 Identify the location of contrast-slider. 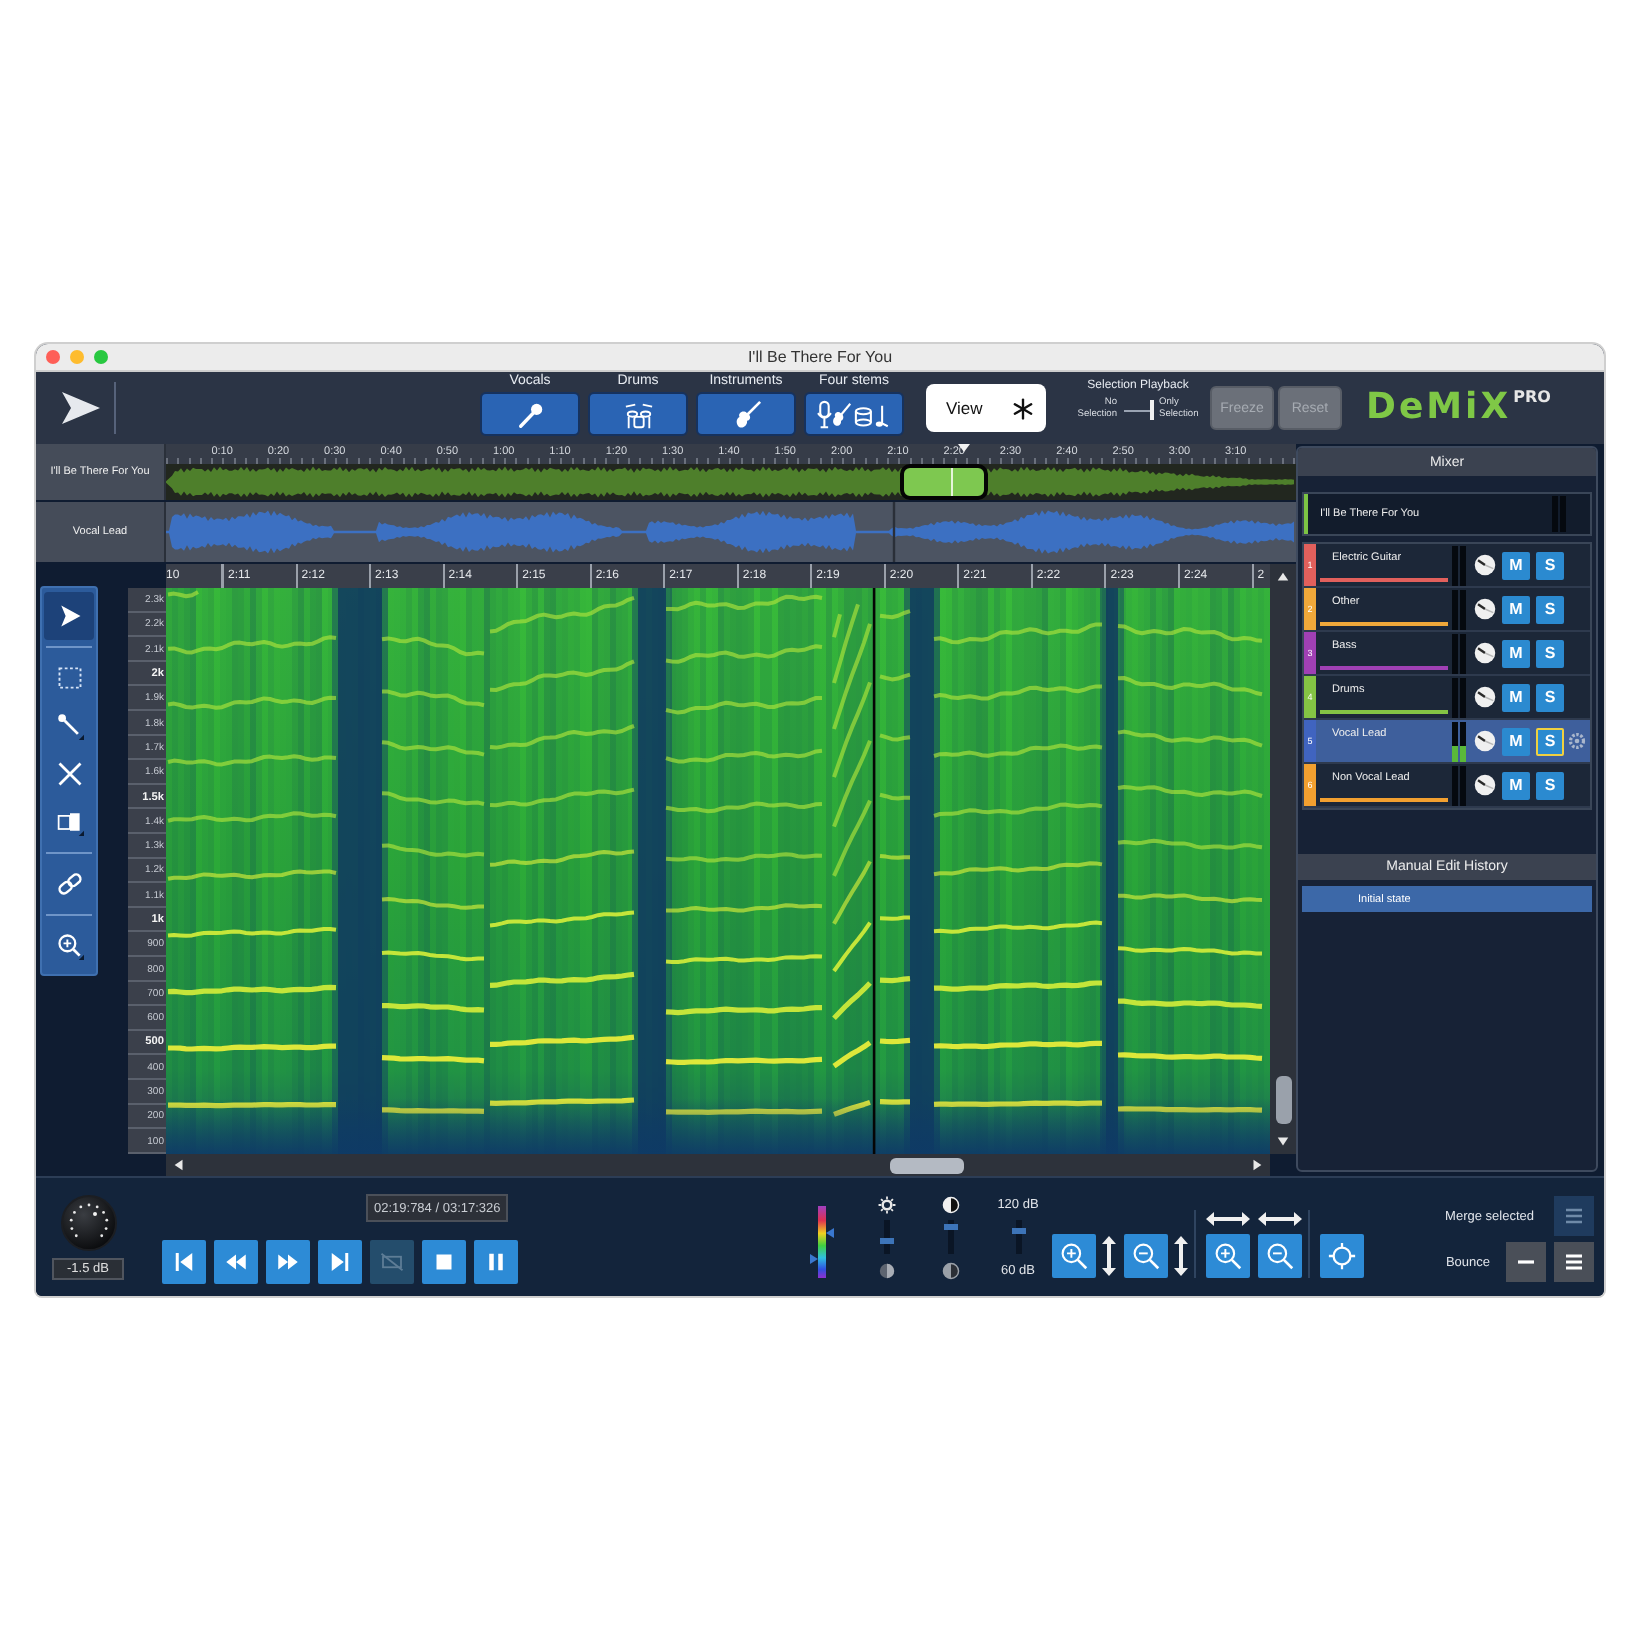
(950, 1237).